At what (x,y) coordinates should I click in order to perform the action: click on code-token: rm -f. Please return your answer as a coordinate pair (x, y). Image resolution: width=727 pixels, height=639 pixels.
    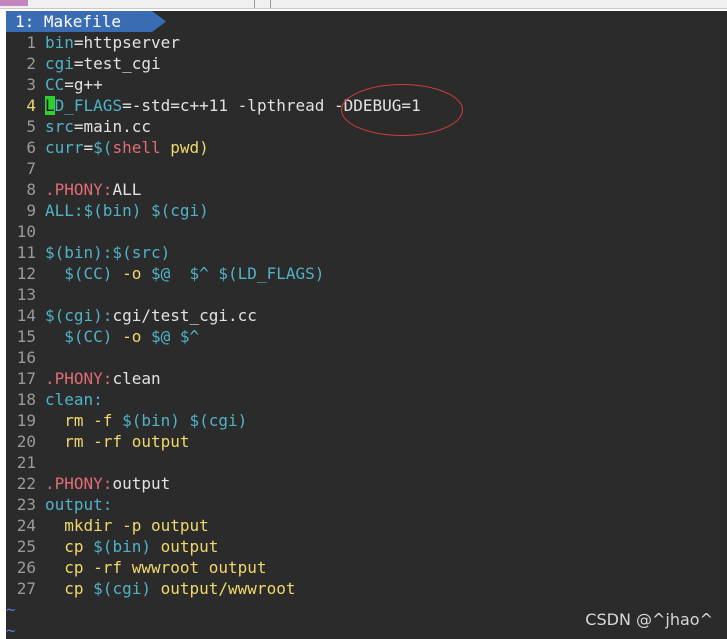
    Looking at the image, I should click on (84, 420).